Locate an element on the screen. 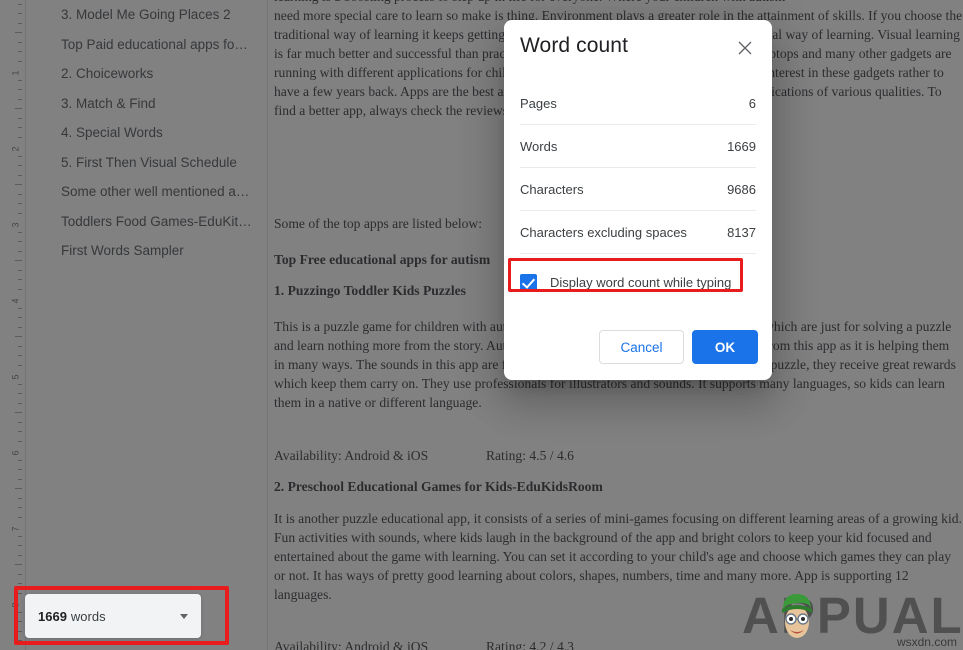 The image size is (963, 650). stat-row-characters-excluding-spaces: Characters excluding spaces 8137 is located at coordinates (638, 232).